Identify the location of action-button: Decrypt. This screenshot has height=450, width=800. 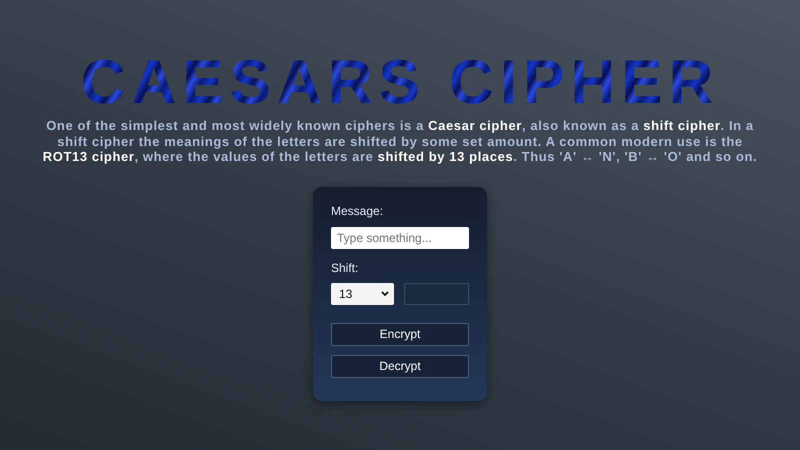
(400, 366).